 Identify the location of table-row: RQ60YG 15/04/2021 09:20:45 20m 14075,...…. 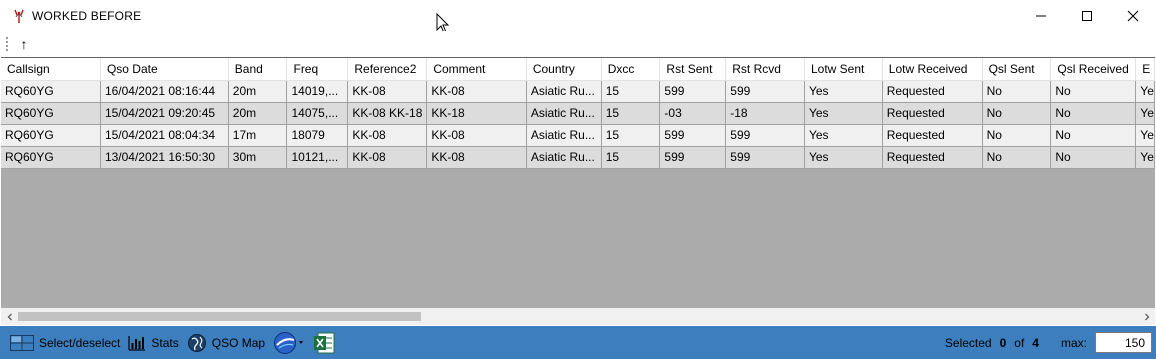
(578, 113).